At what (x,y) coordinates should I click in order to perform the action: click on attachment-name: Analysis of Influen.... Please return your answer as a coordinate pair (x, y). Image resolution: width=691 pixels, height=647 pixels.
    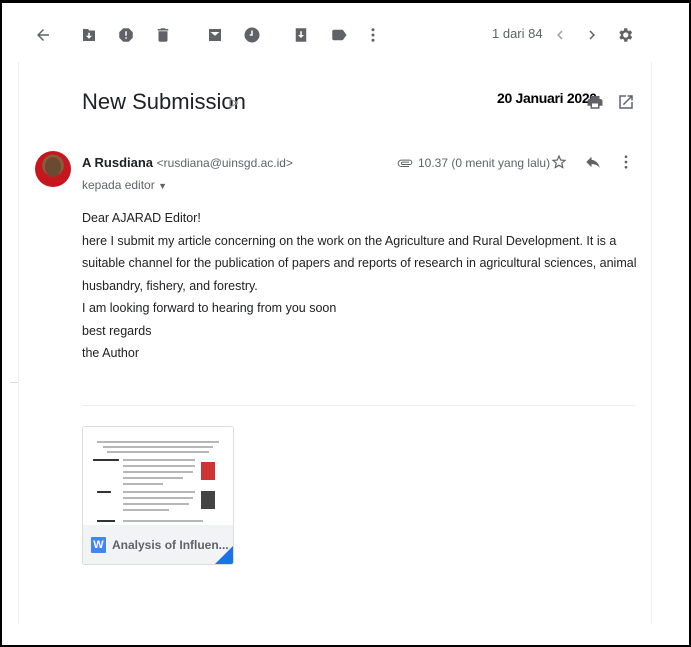
    Looking at the image, I should click on (170, 544).